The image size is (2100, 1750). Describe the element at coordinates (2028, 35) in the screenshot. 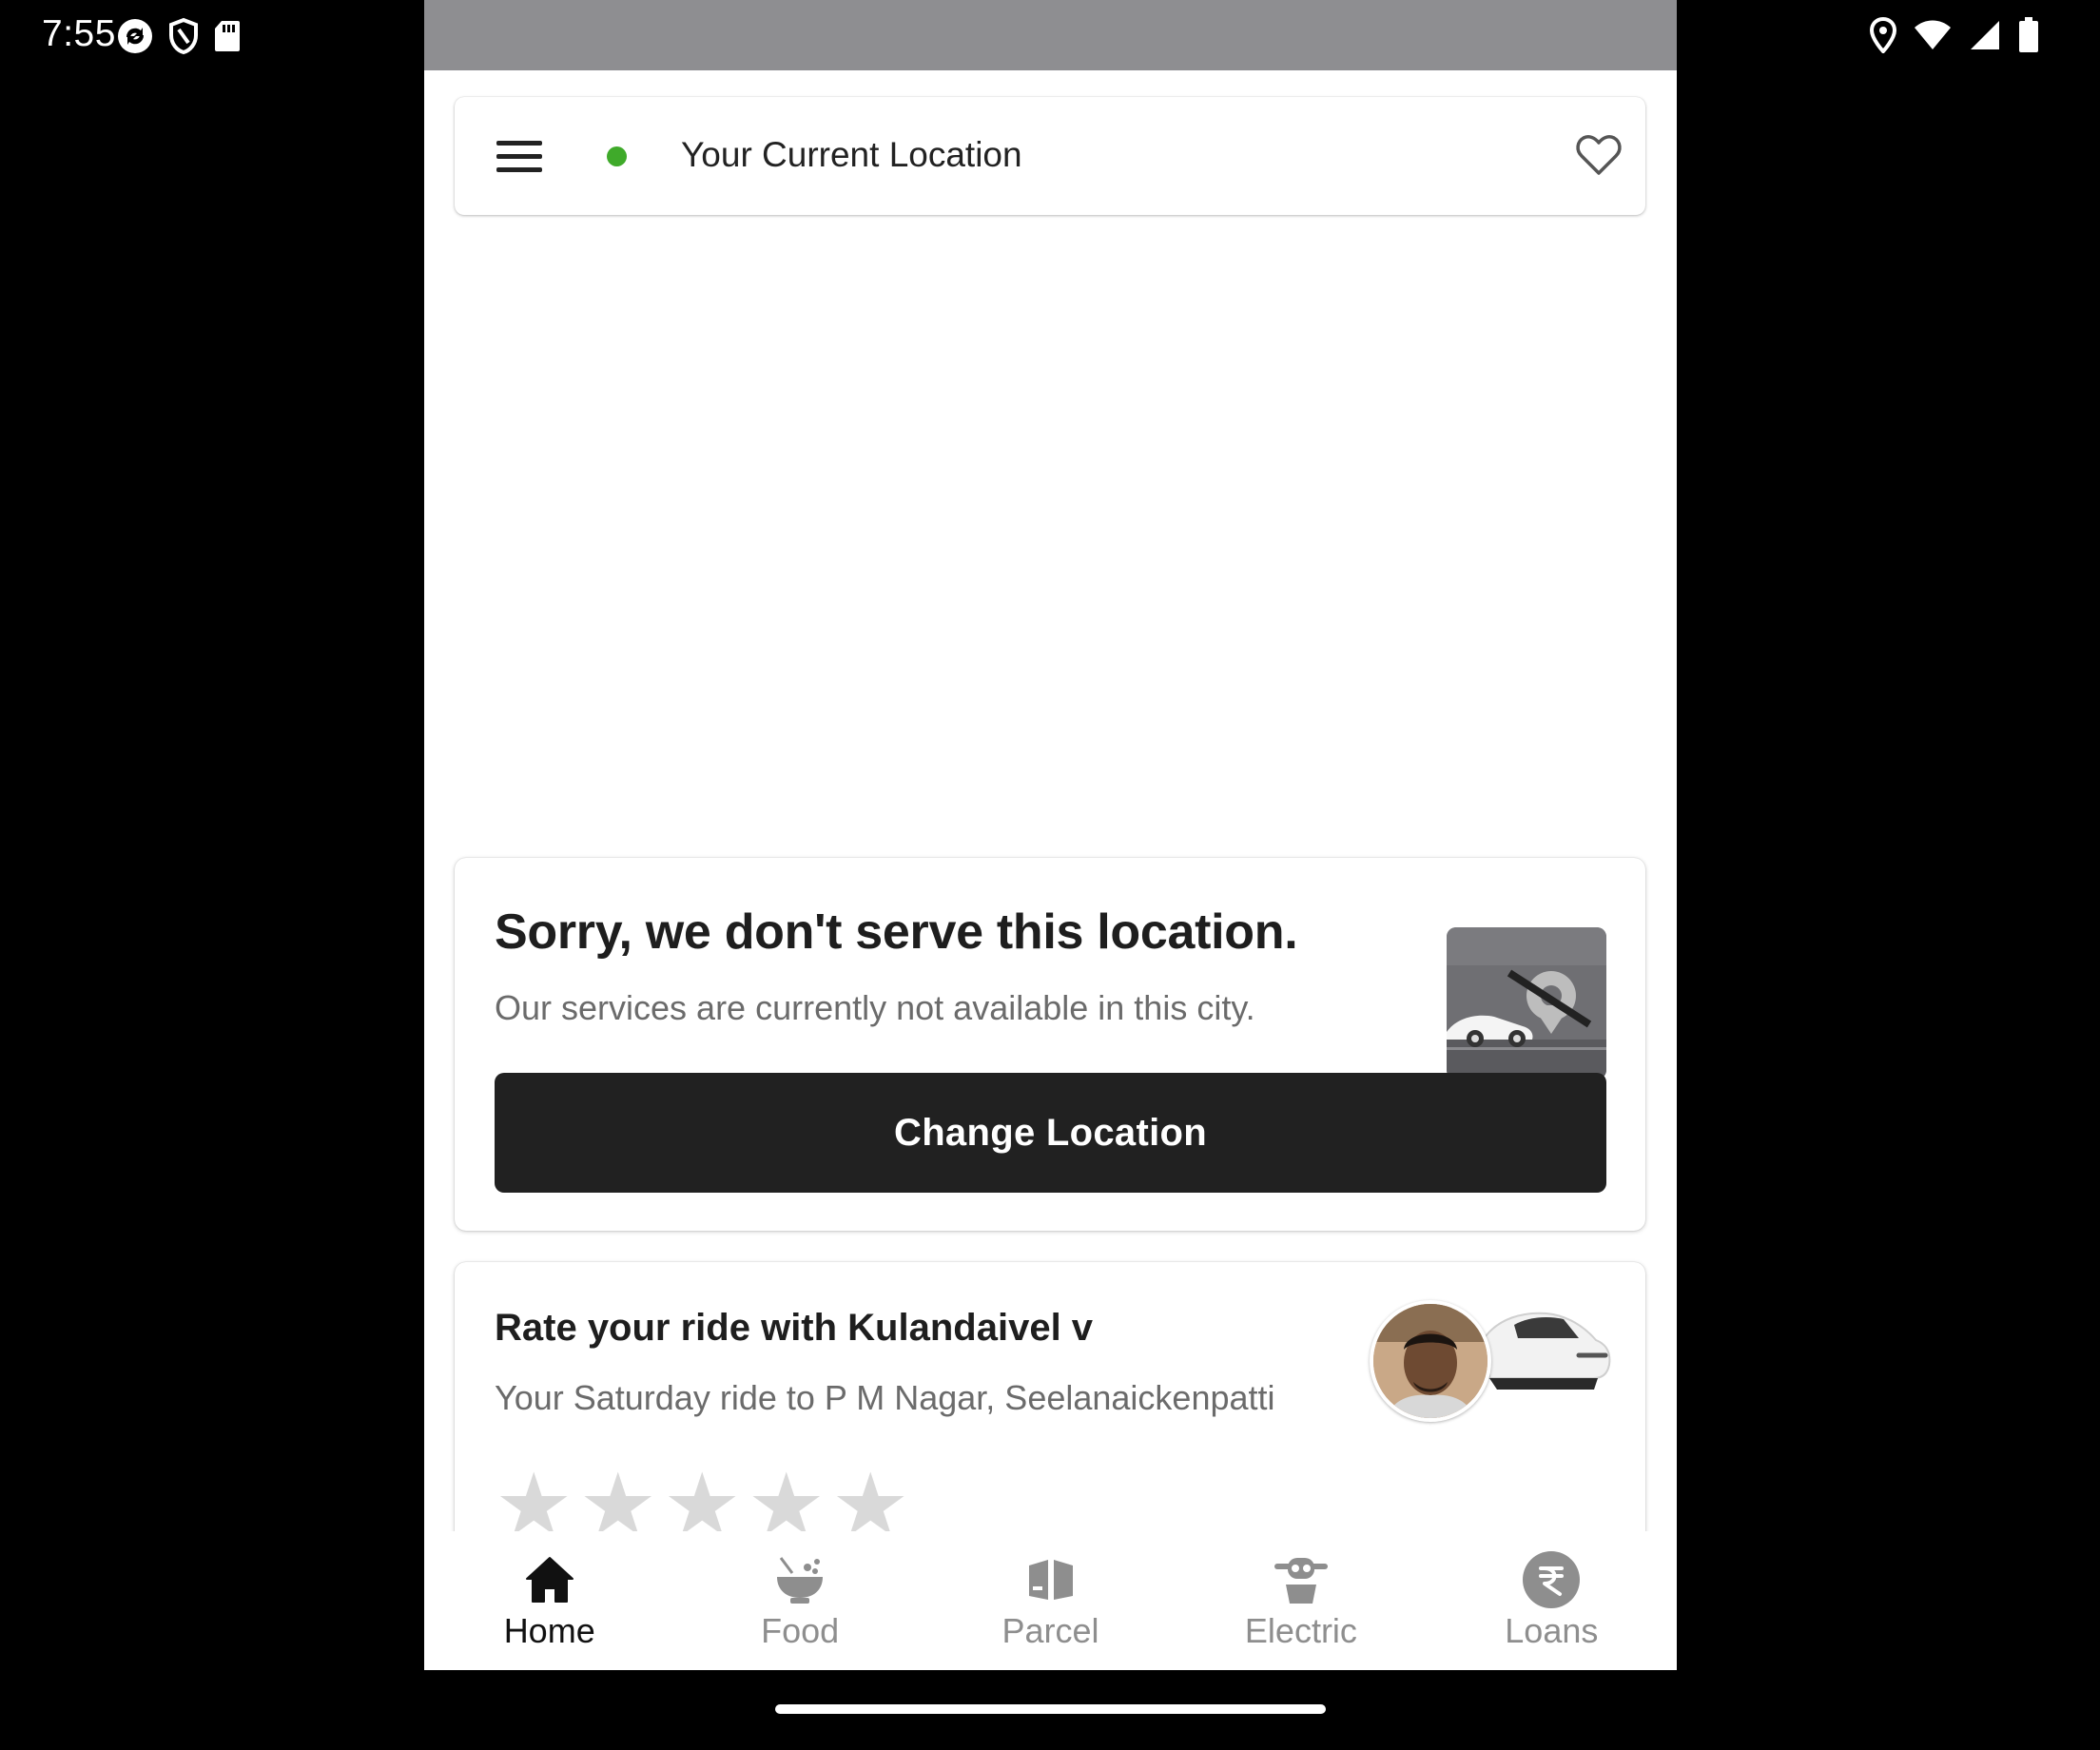

I see `battery-icon` at that location.